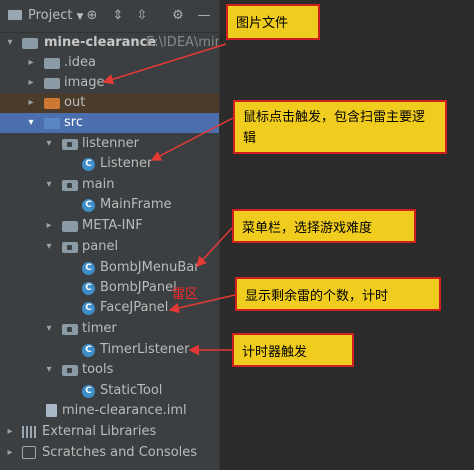 Image resolution: width=474 pixels, height=470 pixels. Describe the element at coordinates (307, 228) in the screenshot. I see `annotation-menubar-text: 菜单栏，选择游戏难度` at that location.